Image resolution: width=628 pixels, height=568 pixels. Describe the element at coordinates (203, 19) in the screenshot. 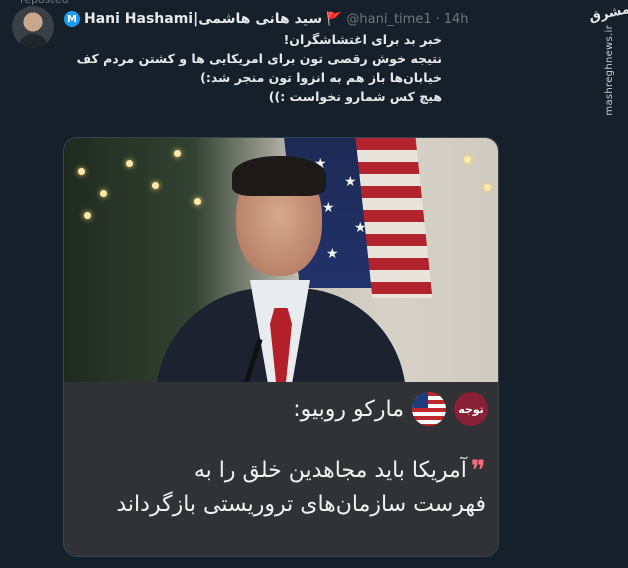

I see `author-name: Hani Hashami|سید هانی هاشمی` at that location.